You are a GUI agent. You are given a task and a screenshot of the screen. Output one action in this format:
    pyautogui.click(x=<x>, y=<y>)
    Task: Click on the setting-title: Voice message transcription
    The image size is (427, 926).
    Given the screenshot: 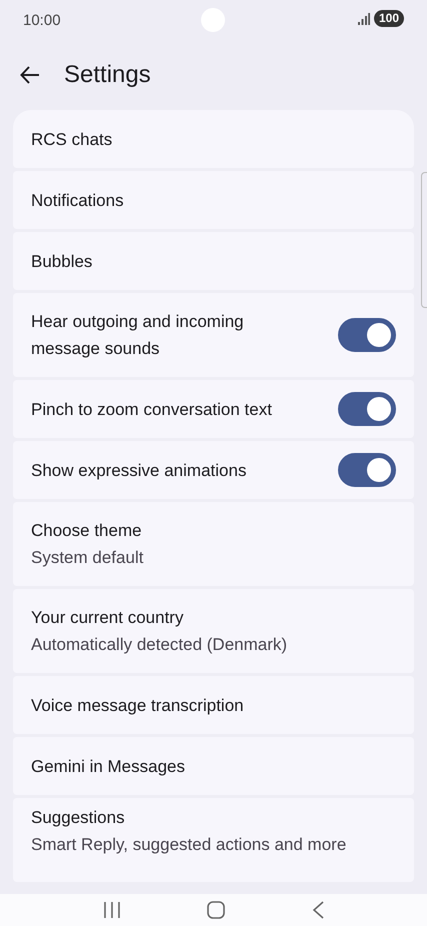 What is the action you would take?
    pyautogui.click(x=138, y=705)
    